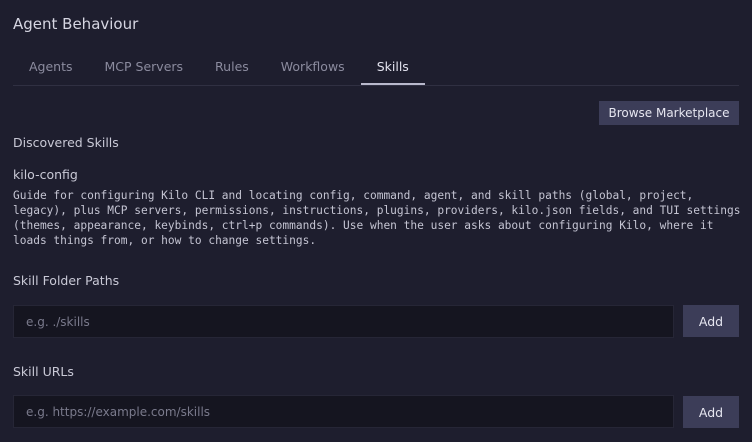 This screenshot has height=442, width=752. What do you see at coordinates (343, 411) in the screenshot?
I see `skill-url-input` at bounding box center [343, 411].